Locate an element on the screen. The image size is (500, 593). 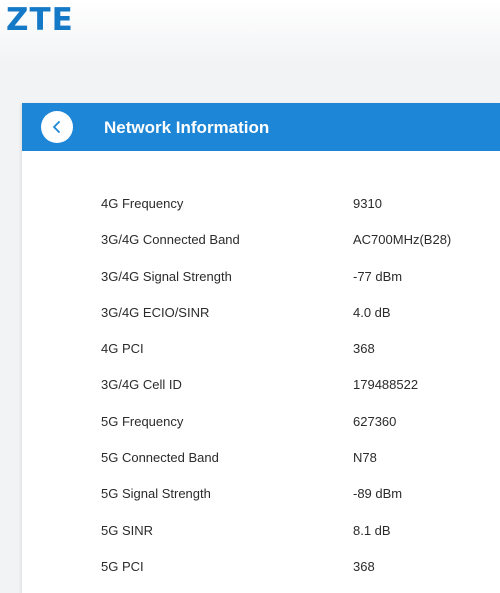
info-value: 9310 is located at coordinates (367, 203).